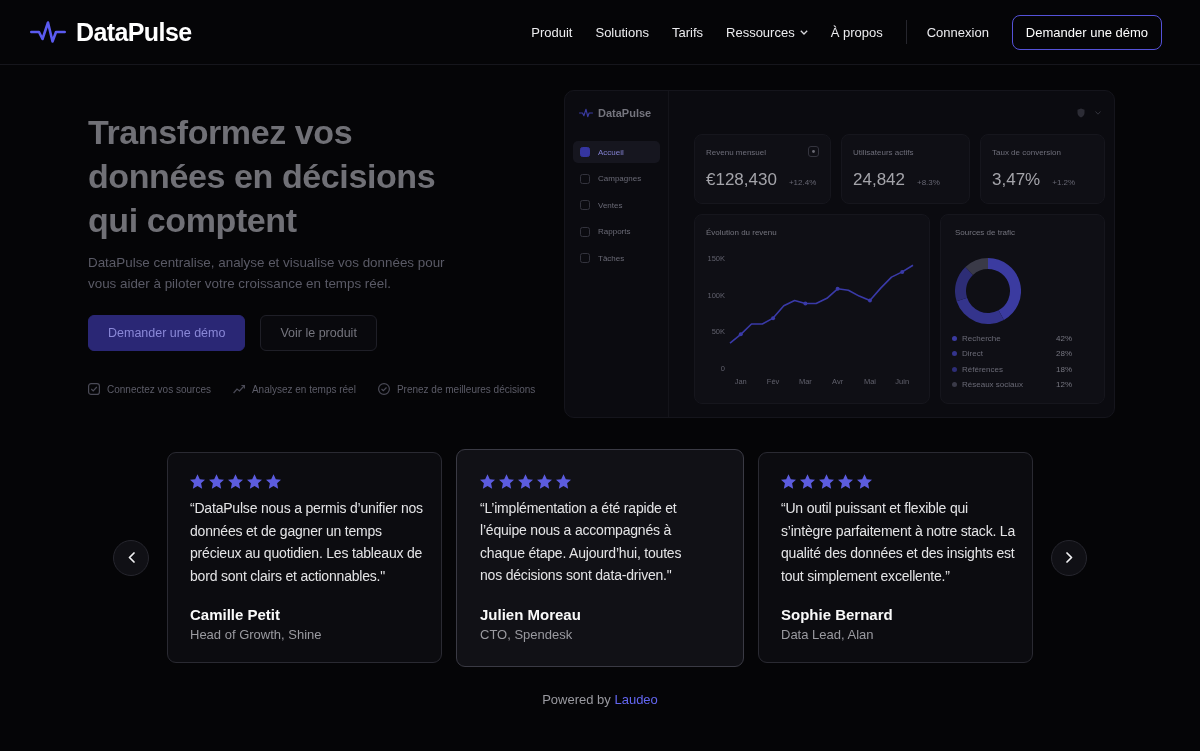 The image size is (1200, 751). Describe the element at coordinates (1064, 338) in the screenshot. I see `legend-value: 42%` at that location.